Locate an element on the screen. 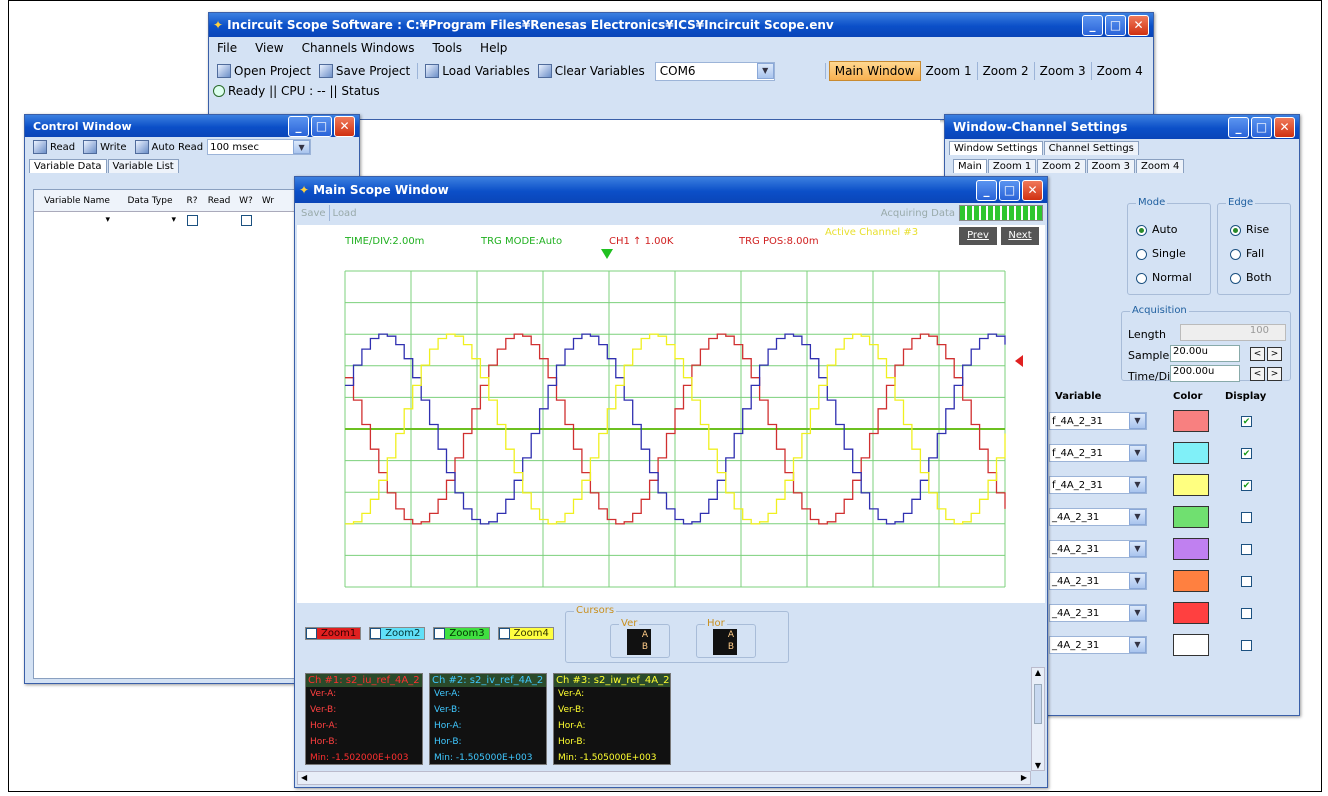  mode-single: Single is located at coordinates (1173, 254).